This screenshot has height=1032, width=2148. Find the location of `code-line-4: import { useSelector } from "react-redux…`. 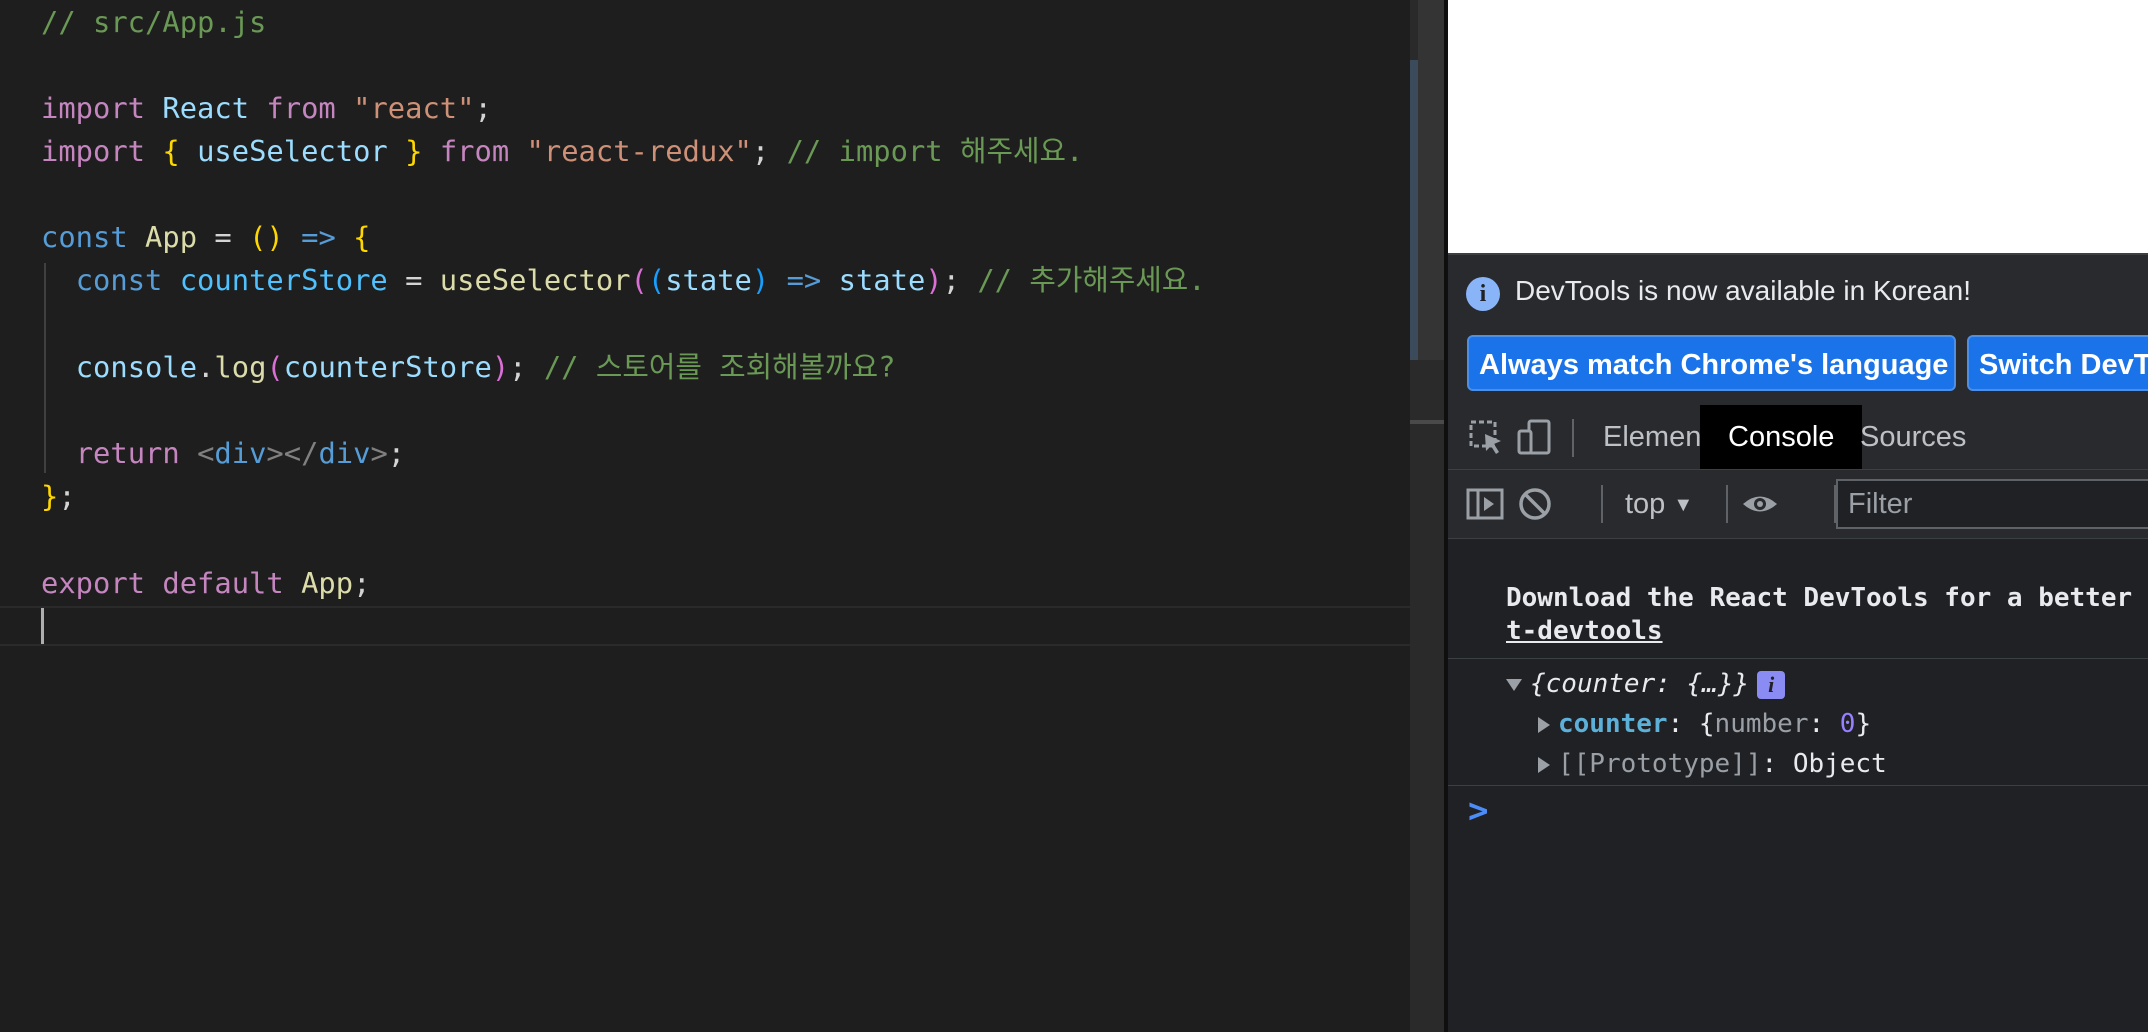

code-line-4: import { useSelector } from "react-redux… is located at coordinates (562, 151).